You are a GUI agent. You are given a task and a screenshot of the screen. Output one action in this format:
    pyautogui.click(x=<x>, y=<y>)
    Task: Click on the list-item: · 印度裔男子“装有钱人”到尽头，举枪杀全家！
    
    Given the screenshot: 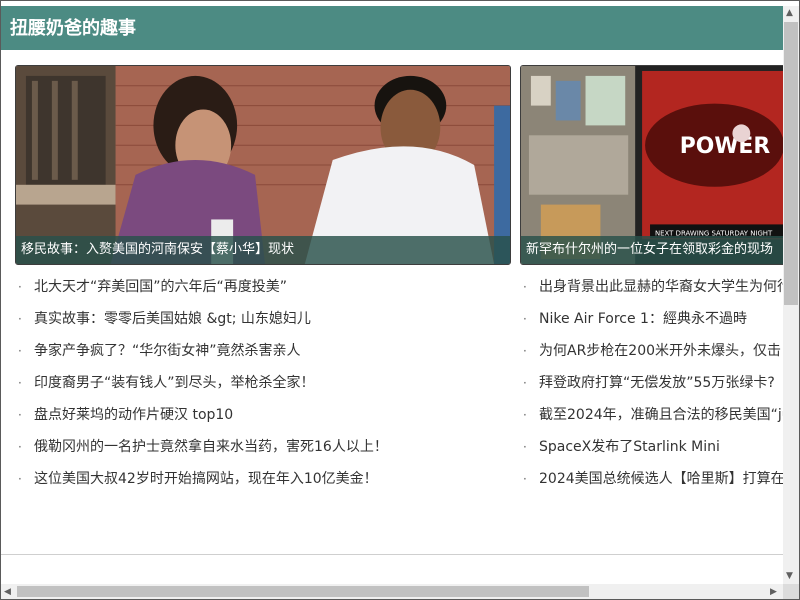 What is the action you would take?
    pyautogui.click(x=263, y=383)
    